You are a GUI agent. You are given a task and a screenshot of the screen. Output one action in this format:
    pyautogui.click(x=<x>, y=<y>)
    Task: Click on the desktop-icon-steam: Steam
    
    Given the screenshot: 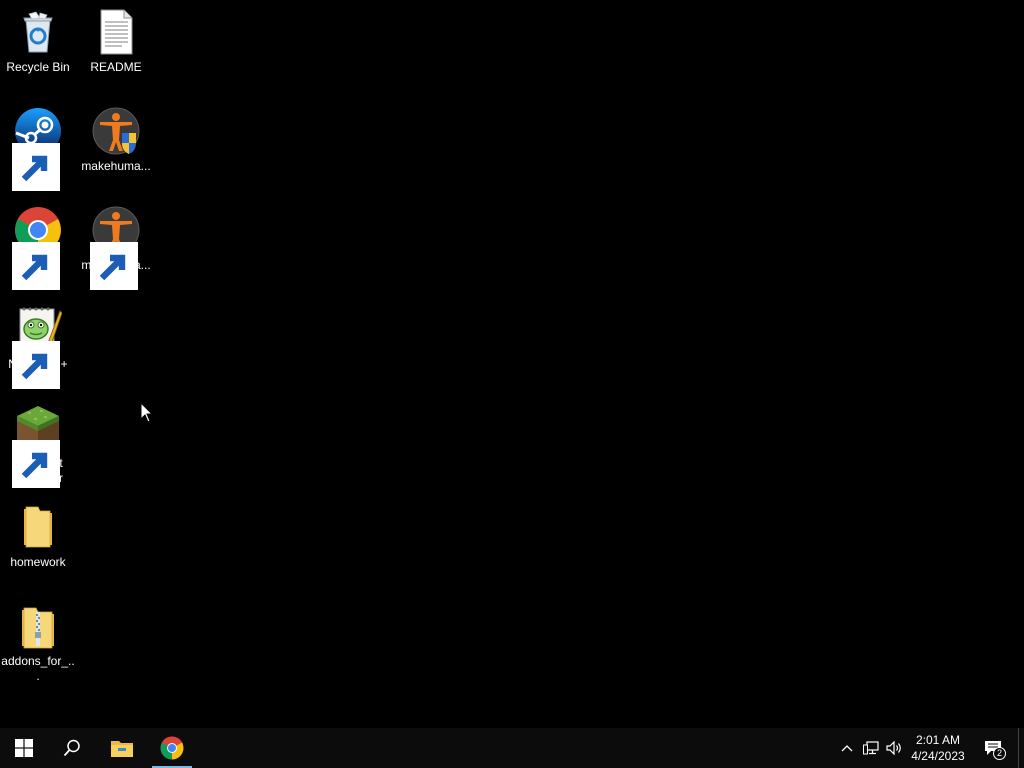 What is the action you would take?
    pyautogui.click(x=38, y=149)
    